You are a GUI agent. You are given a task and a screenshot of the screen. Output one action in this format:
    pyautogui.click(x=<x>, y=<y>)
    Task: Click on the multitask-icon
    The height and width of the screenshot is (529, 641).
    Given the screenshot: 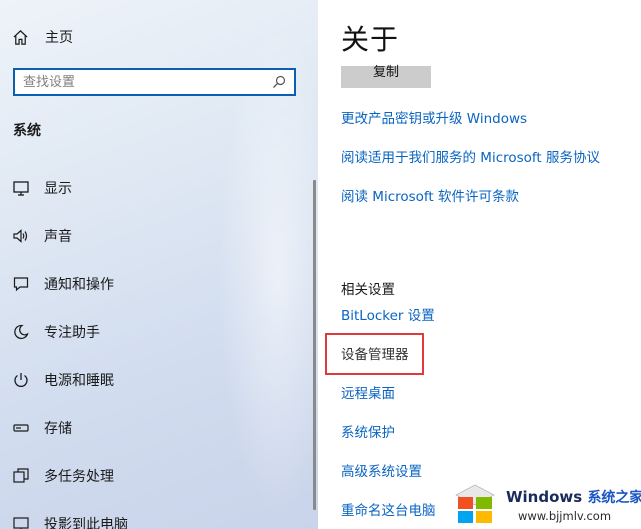 What is the action you would take?
    pyautogui.click(x=21, y=475)
    